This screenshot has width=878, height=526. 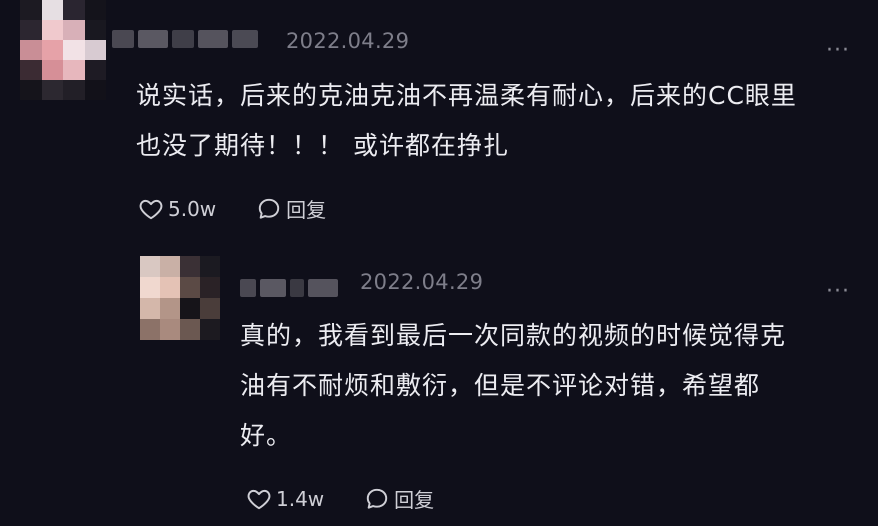 I want to click on like-button: 1.4w, so click(x=285, y=499).